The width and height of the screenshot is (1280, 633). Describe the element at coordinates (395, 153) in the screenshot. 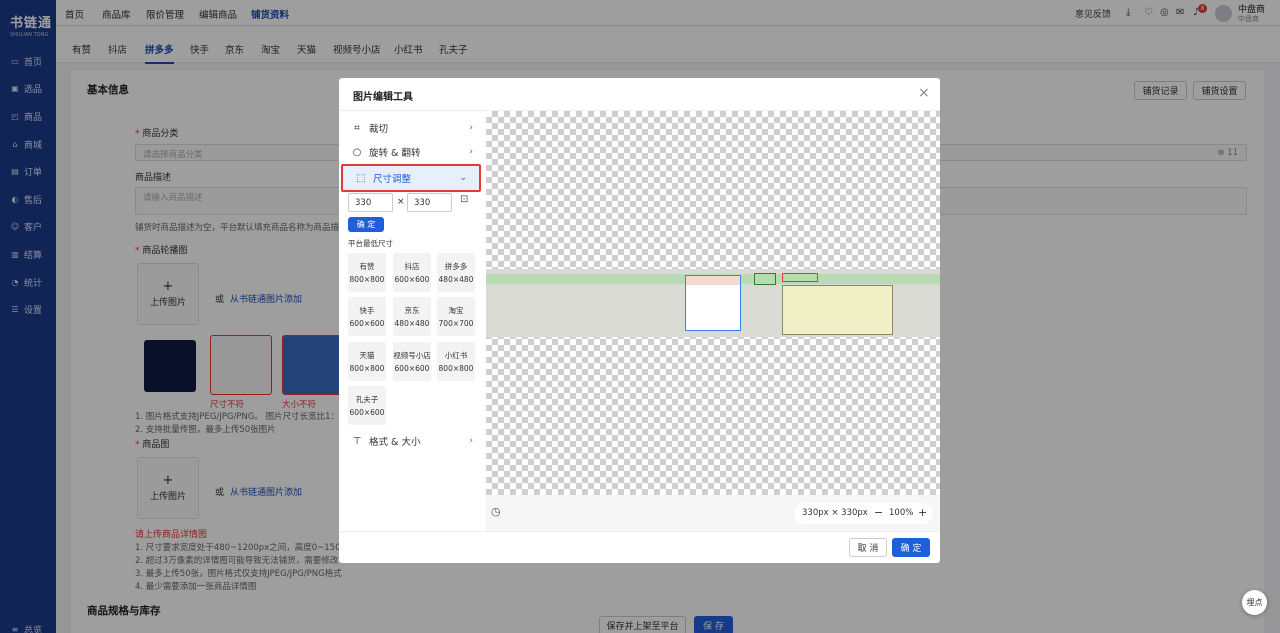

I see `menu-rotate-label: 旋转 & 翻转` at that location.